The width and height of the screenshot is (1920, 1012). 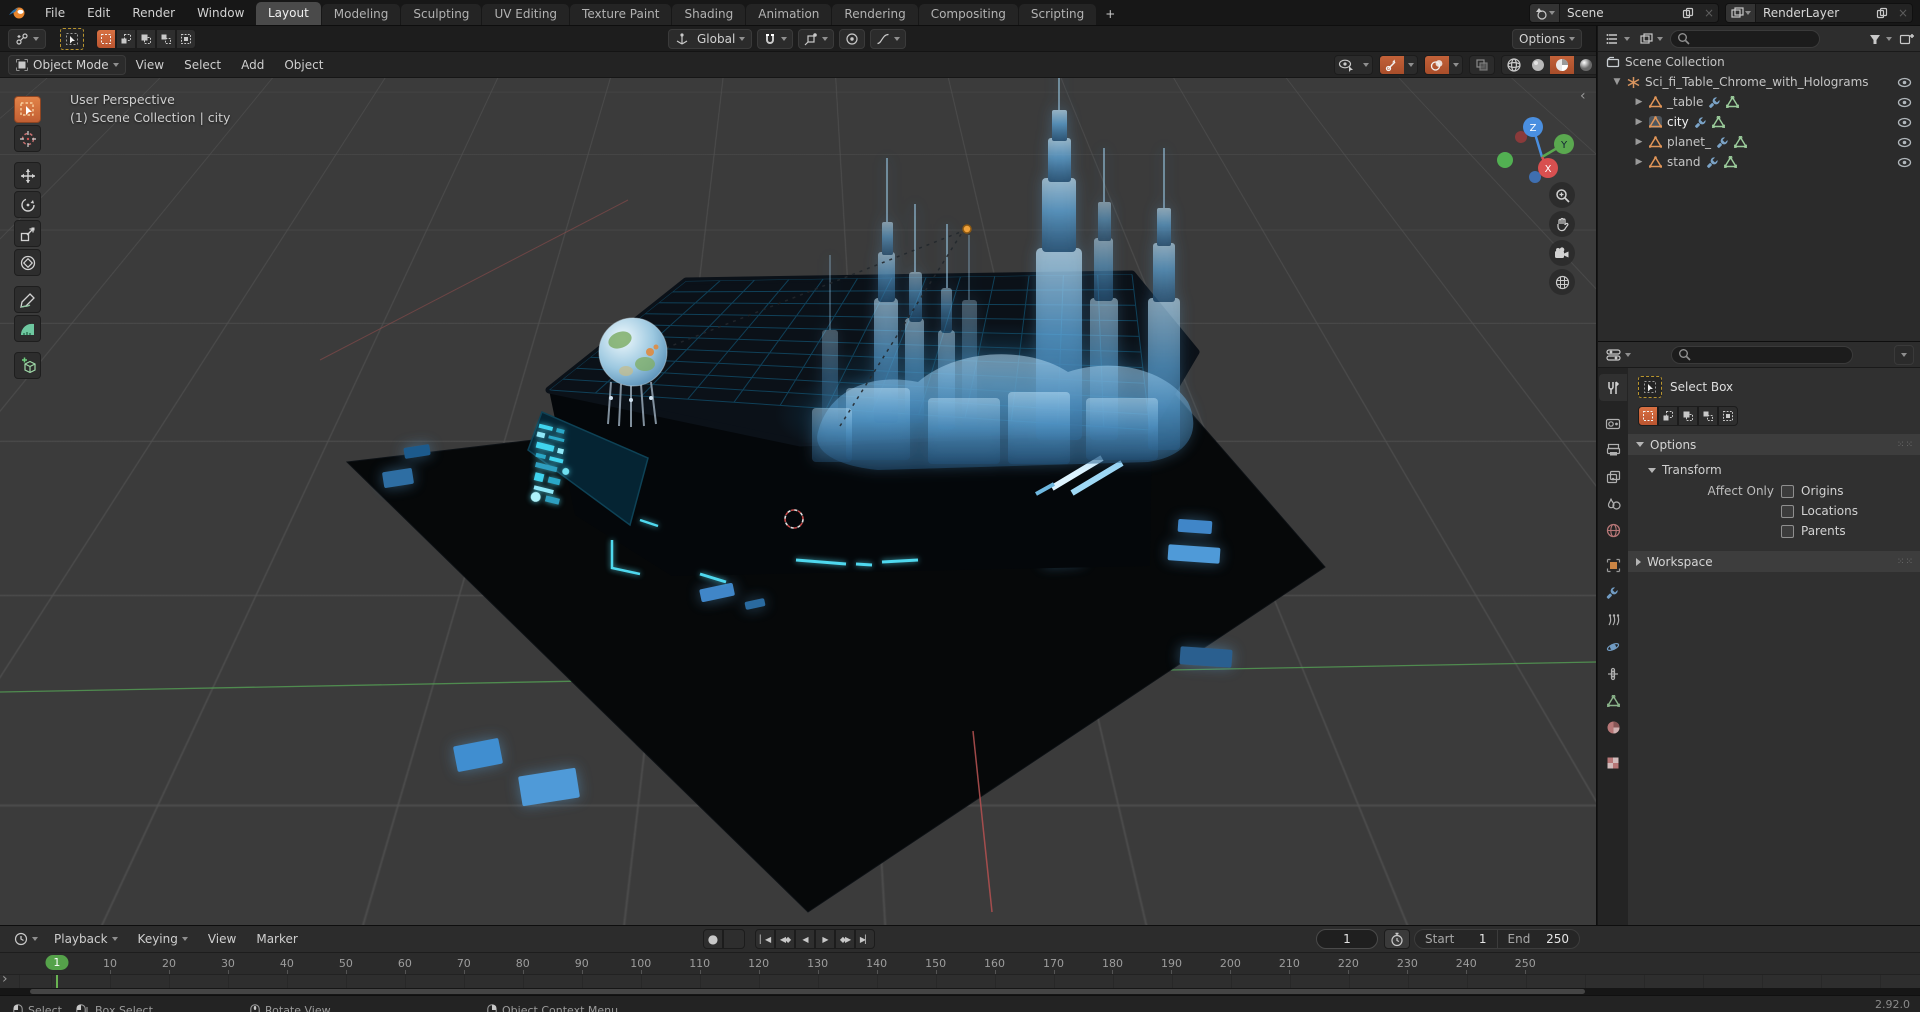 What do you see at coordinates (303, 65) in the screenshot?
I see `viewport-menu-object: Object` at bounding box center [303, 65].